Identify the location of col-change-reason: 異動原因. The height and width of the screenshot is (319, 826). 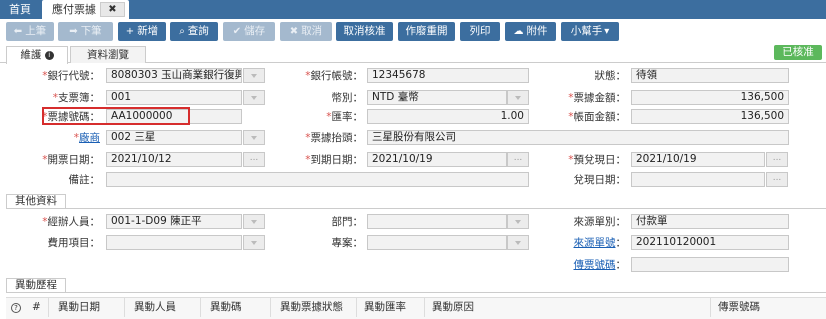
(453, 307).